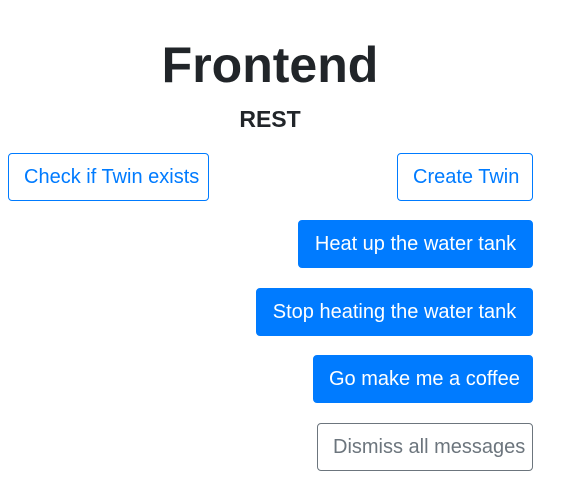 Image resolution: width=561 pixels, height=497 pixels. What do you see at coordinates (270, 119) in the screenshot?
I see `page-subtitle: REST` at bounding box center [270, 119].